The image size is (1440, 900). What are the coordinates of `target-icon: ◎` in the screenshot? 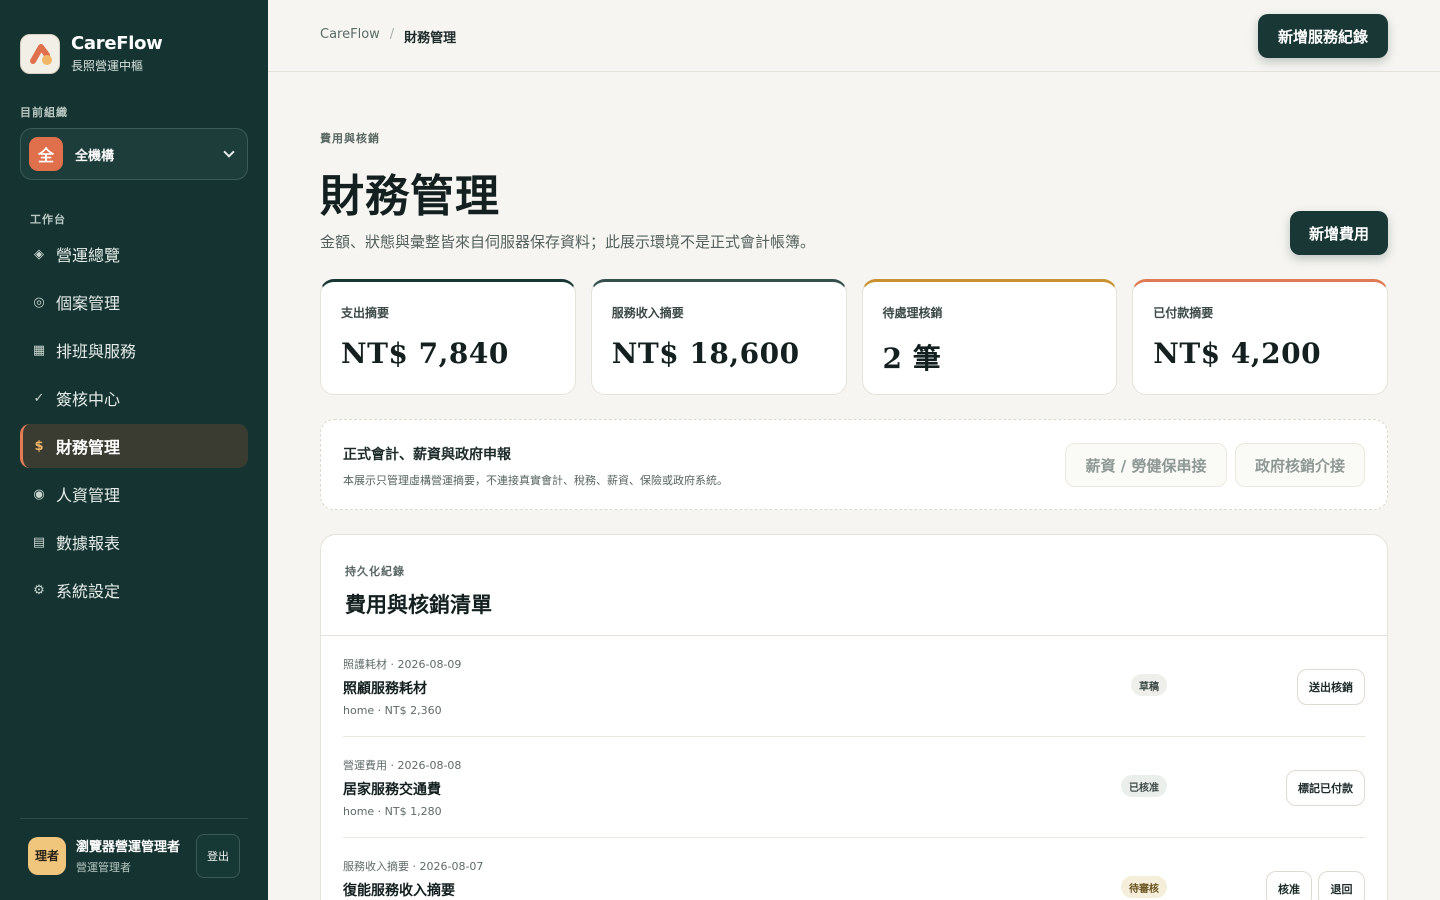 It's located at (39, 302).